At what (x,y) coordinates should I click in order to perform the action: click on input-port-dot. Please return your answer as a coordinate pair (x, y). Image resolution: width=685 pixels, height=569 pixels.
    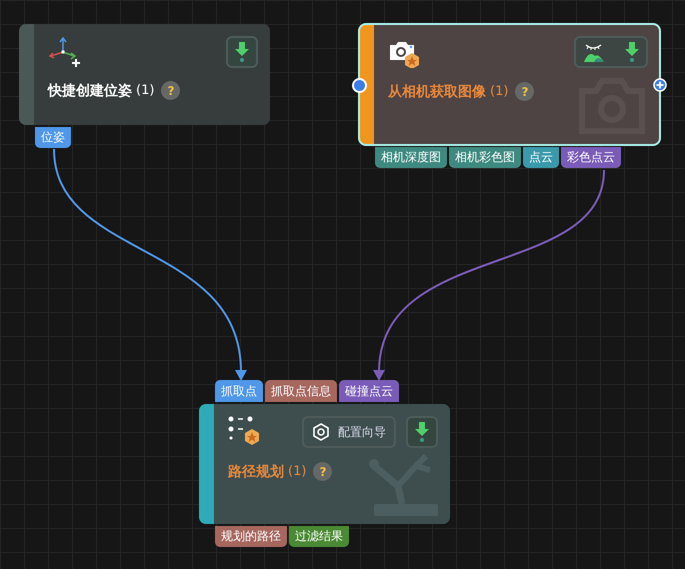
    Looking at the image, I should click on (359, 85).